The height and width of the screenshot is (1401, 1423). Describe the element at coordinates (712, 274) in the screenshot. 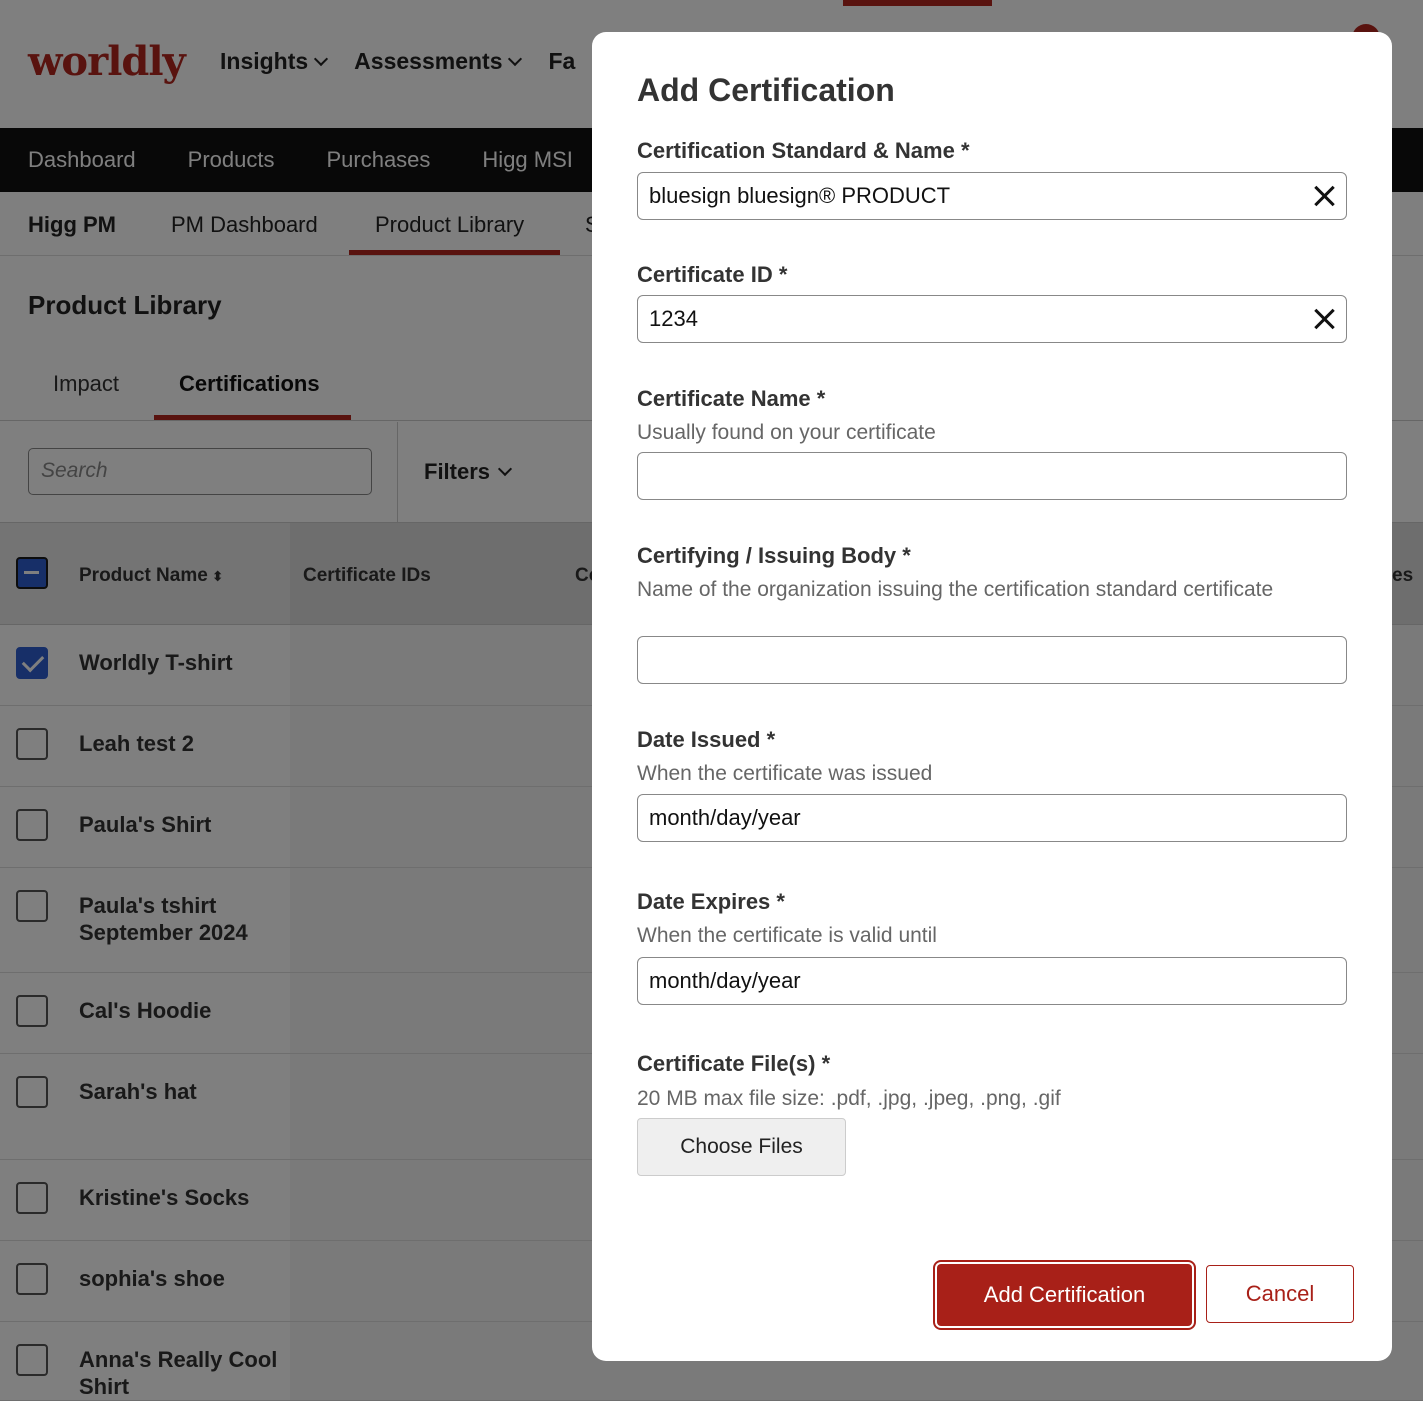

I see `cert-id-label: Certificate ID *` at that location.